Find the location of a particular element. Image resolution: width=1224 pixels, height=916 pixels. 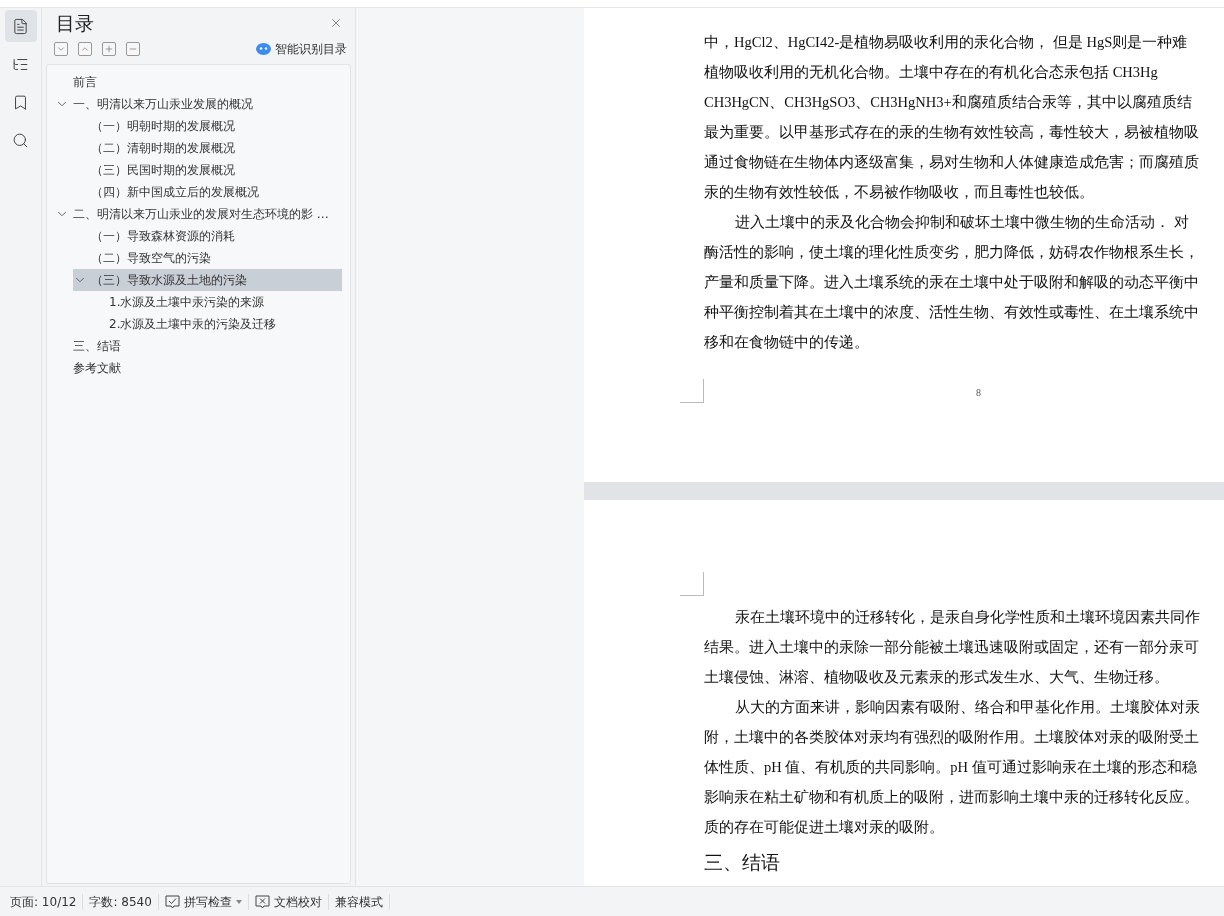

smart-toc-button: 智能识别目录 is located at coordinates (301, 49).